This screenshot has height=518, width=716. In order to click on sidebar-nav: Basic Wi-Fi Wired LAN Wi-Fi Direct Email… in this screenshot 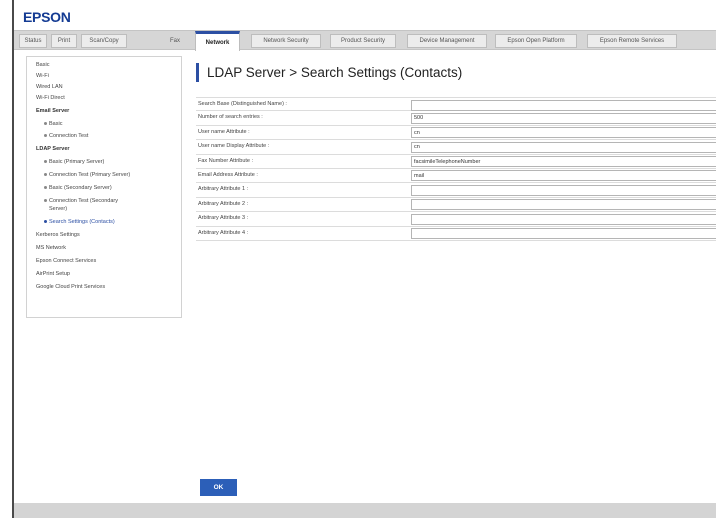, I will do `click(104, 187)`.